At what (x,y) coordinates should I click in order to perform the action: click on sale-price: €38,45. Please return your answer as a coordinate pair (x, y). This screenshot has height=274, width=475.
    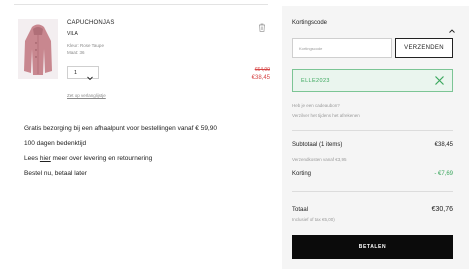
    Looking at the image, I should click on (260, 78).